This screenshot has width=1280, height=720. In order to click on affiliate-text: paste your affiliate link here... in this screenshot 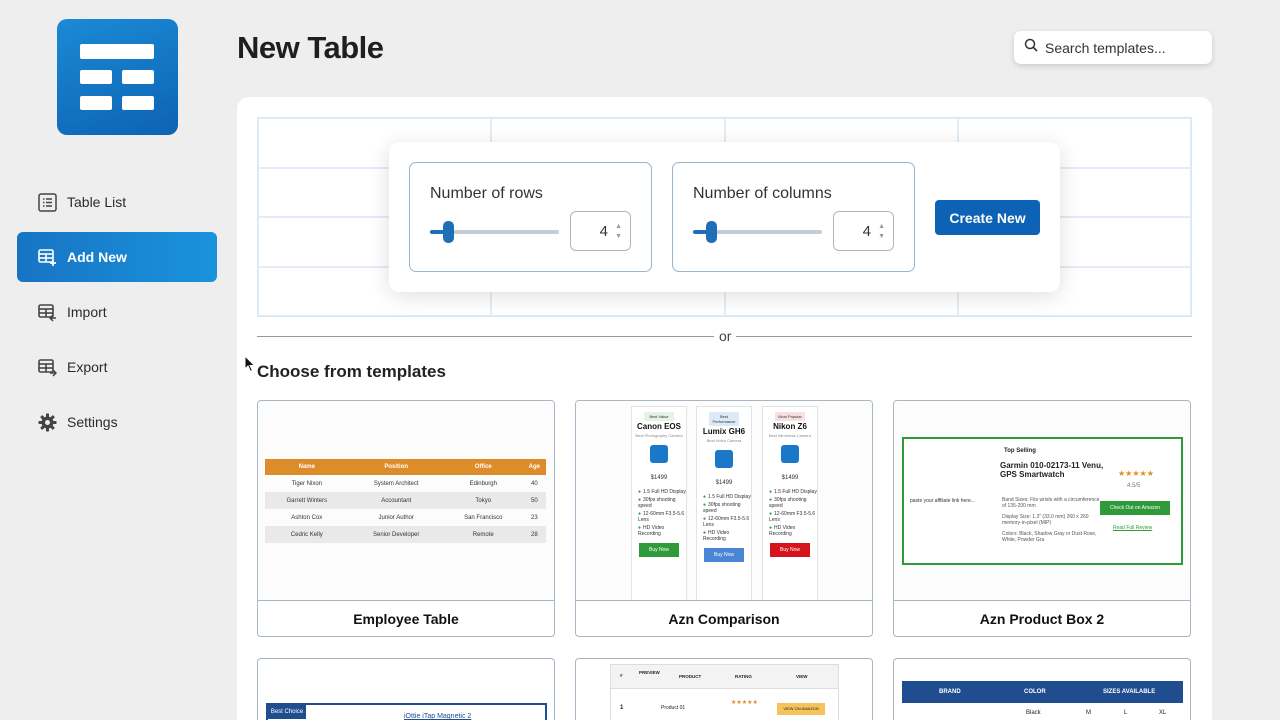, I will do `click(942, 501)`.